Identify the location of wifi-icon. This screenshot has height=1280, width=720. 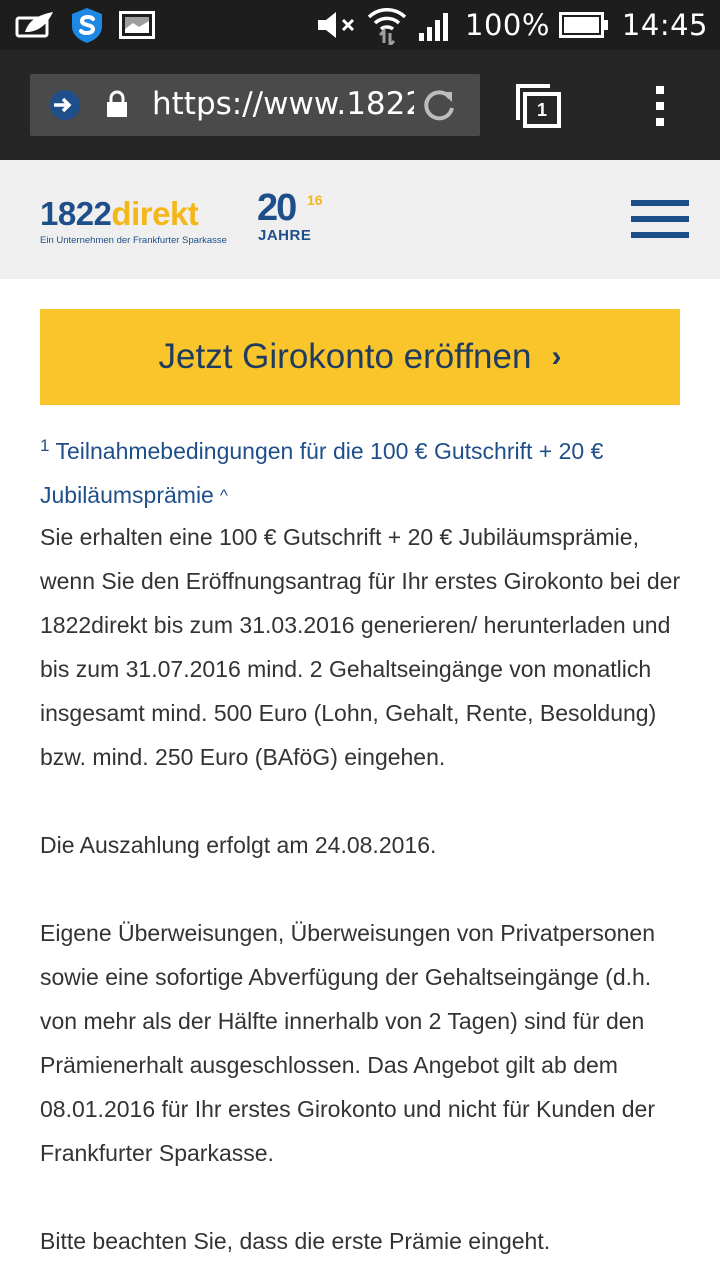
(387, 25).